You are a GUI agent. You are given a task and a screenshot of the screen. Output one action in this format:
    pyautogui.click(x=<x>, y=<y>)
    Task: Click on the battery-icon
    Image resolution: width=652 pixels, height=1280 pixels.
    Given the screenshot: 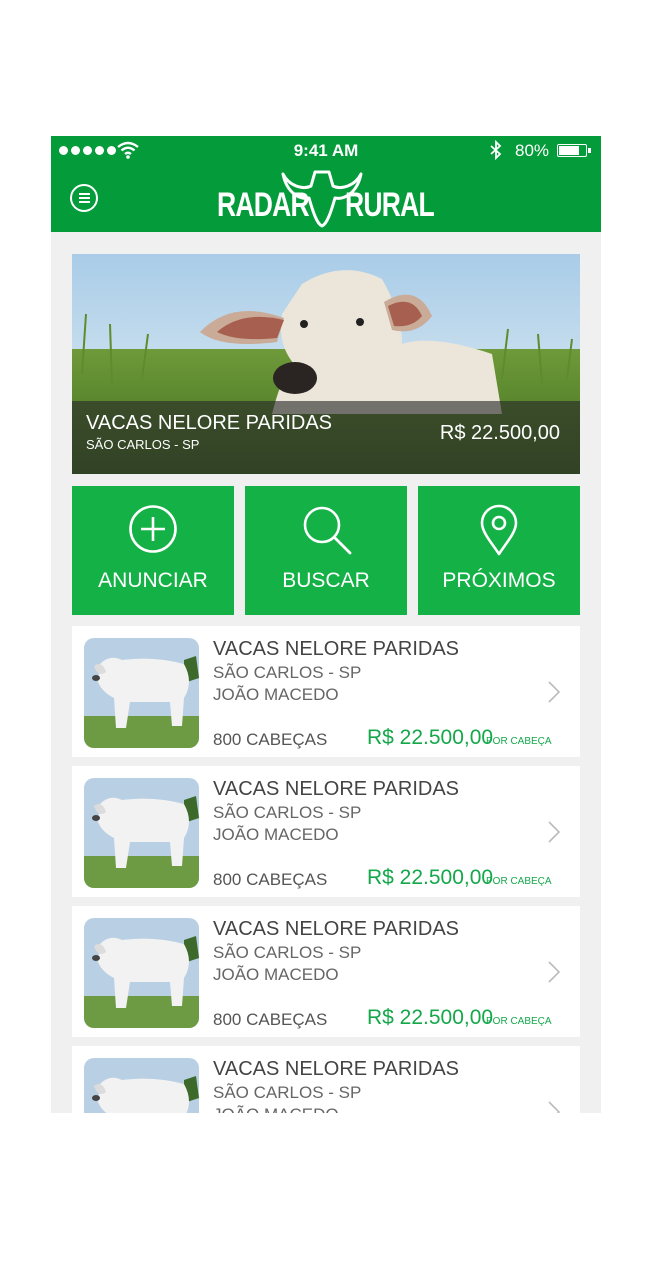 What is the action you would take?
    pyautogui.click(x=574, y=150)
    